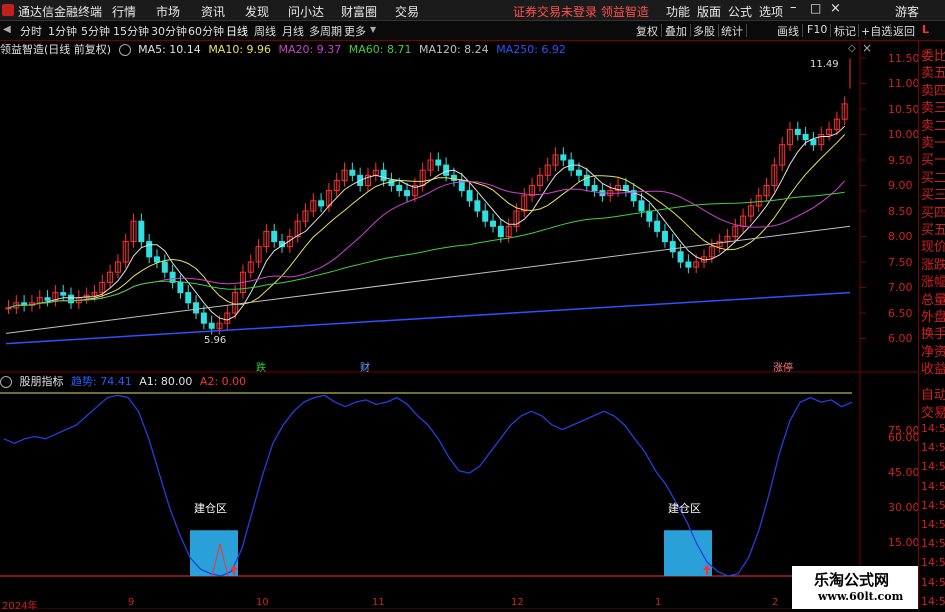 This screenshot has height=612, width=945. What do you see at coordinates (933, 124) in the screenshot?
I see `side-panel-item: 卖二` at bounding box center [933, 124].